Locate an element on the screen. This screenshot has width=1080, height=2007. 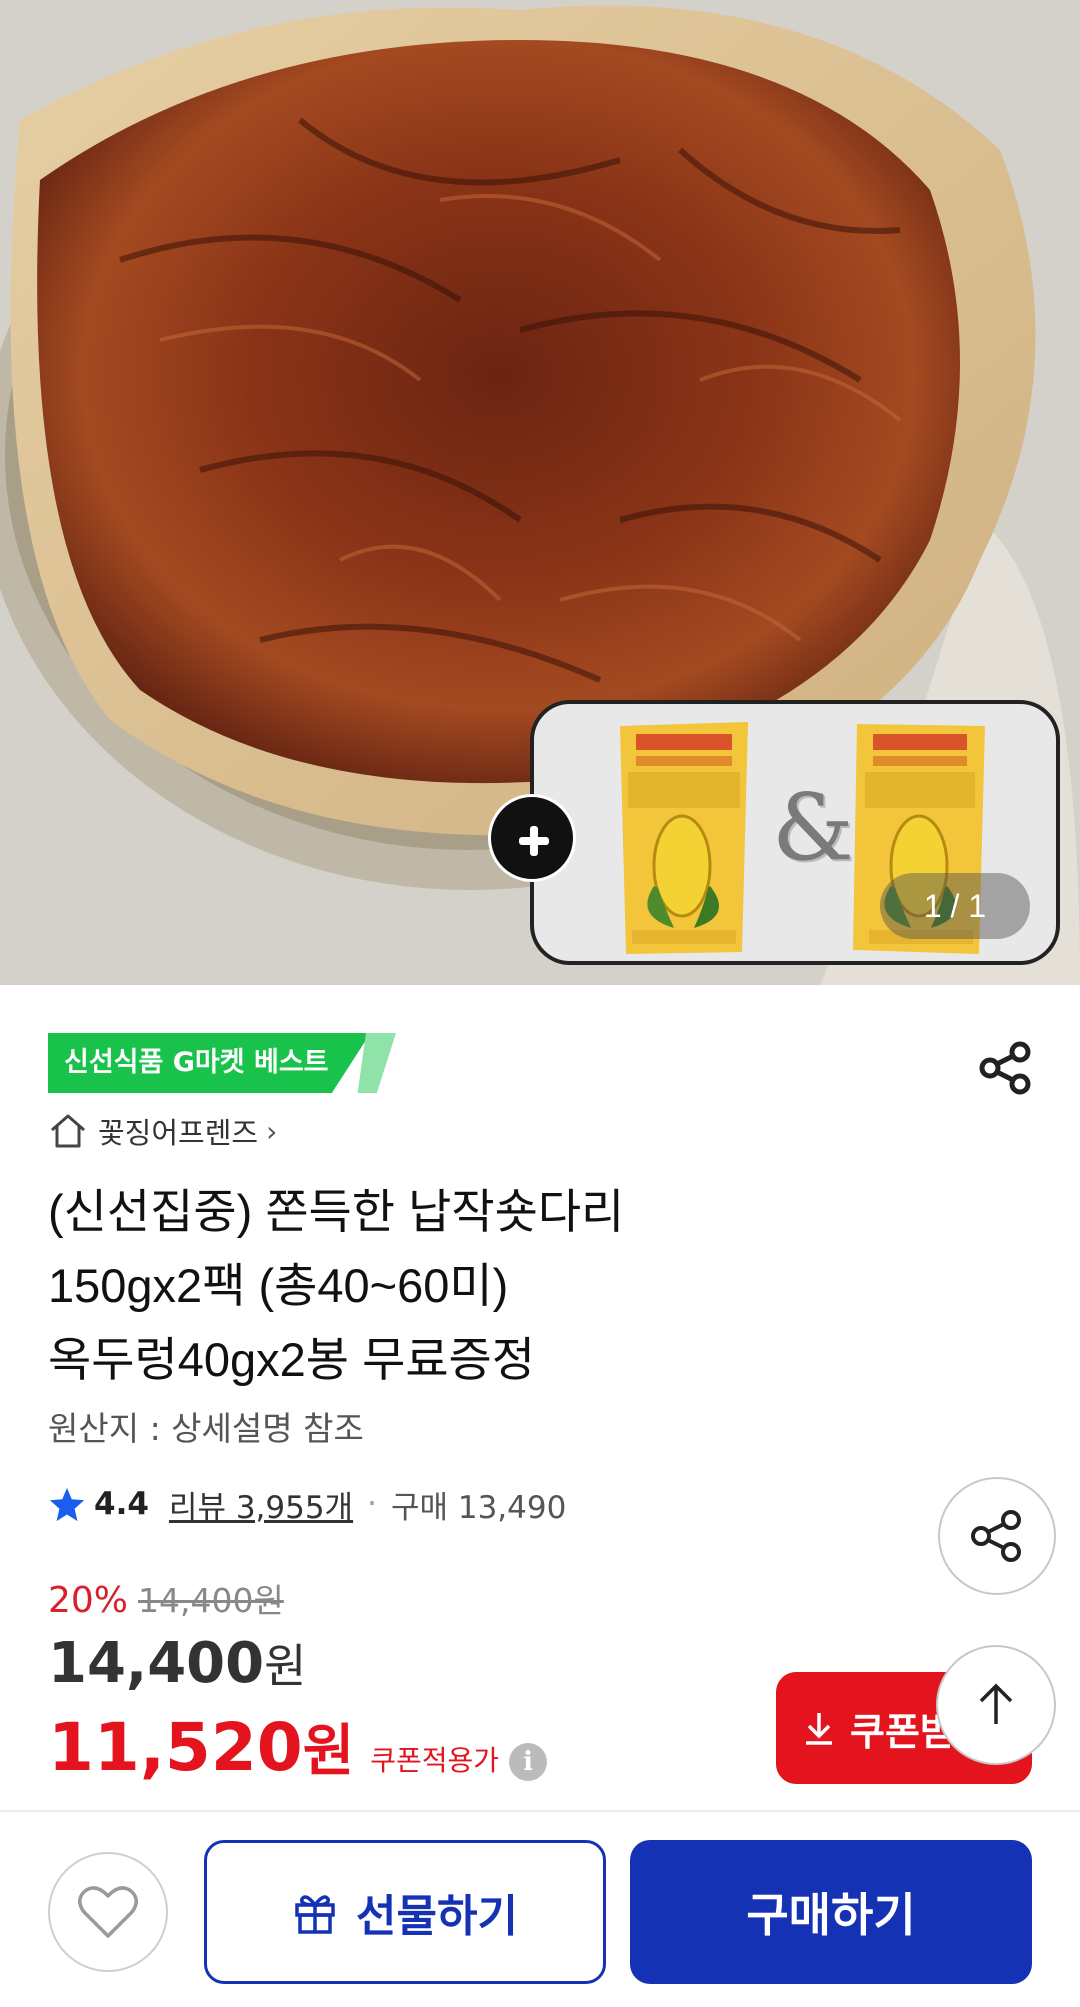
buy-button: 구매하기 is located at coordinates (831, 1912).